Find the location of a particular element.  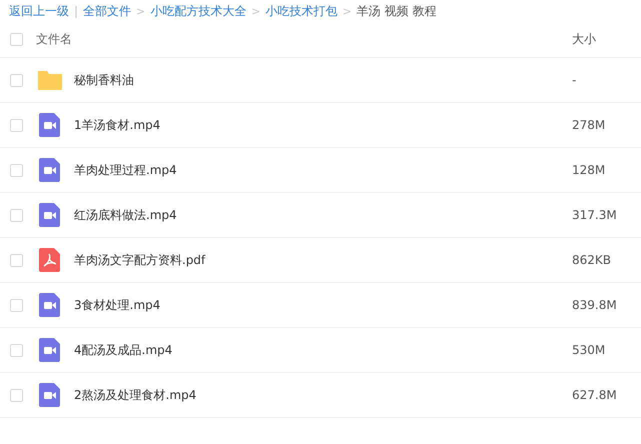

breadcrumb-link: 小吃技术打包 is located at coordinates (301, 11).